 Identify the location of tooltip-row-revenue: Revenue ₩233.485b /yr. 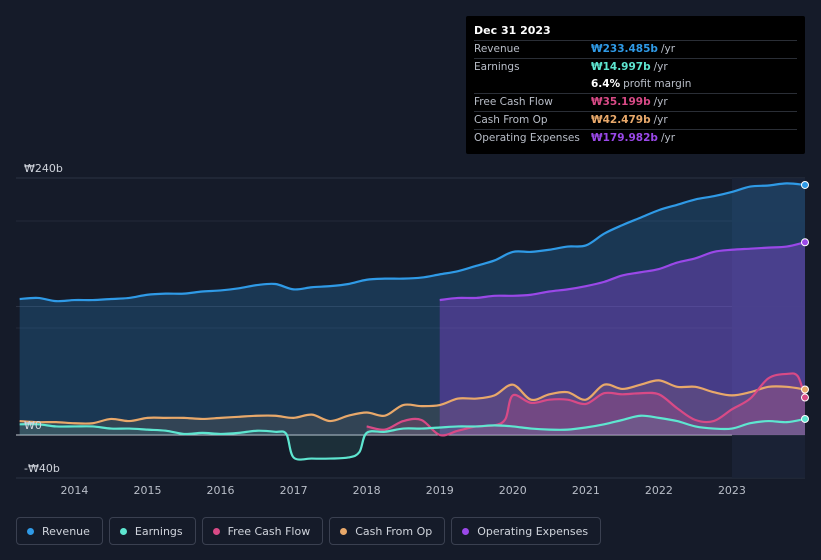
(635, 49).